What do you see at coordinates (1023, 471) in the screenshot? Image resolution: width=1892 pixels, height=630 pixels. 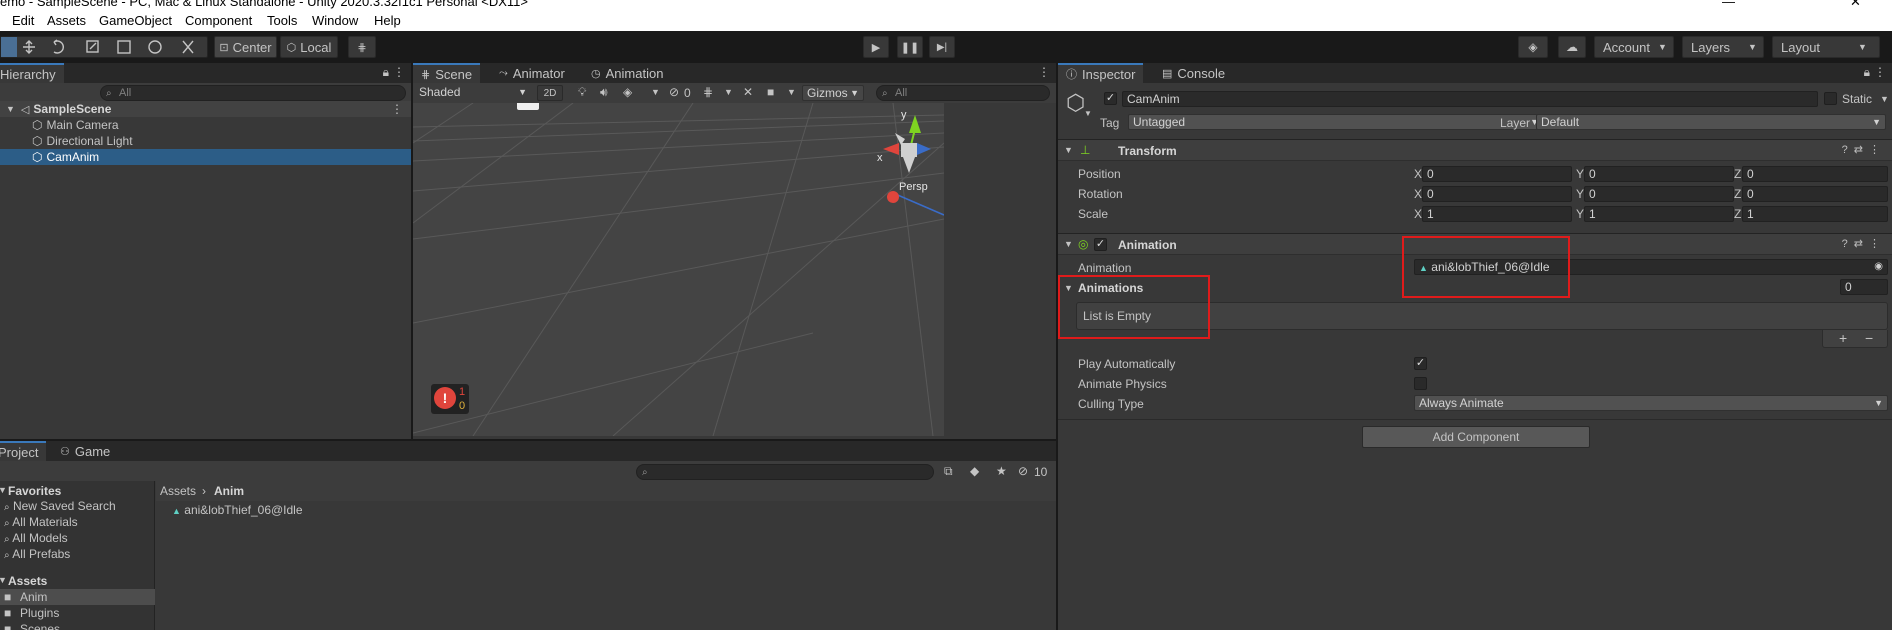 I see `hidden-packages-icon: ⊘` at bounding box center [1023, 471].